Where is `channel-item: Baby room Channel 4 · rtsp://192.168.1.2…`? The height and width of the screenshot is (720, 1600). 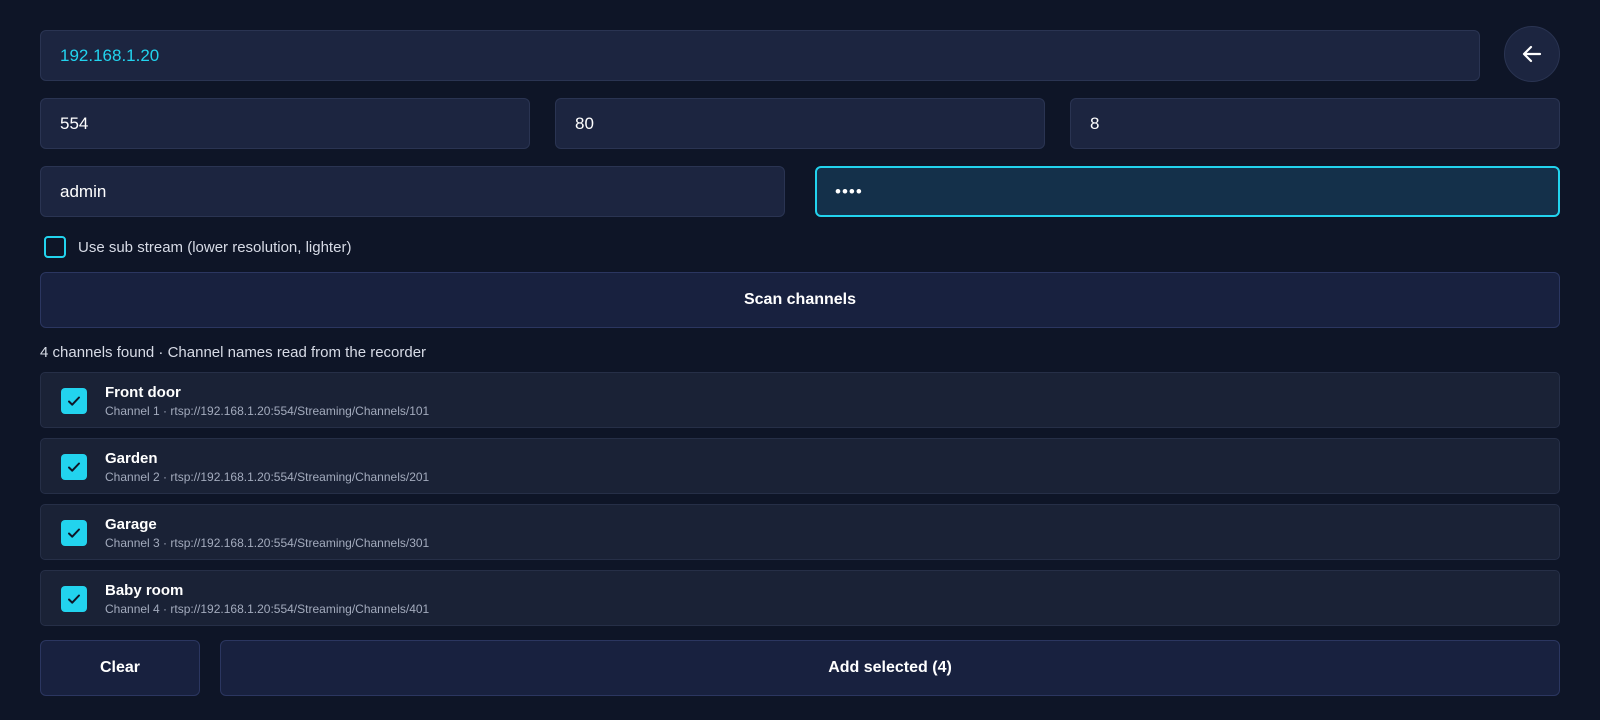
channel-item: Baby room Channel 4 · rtsp://192.168.1.2… is located at coordinates (800, 598).